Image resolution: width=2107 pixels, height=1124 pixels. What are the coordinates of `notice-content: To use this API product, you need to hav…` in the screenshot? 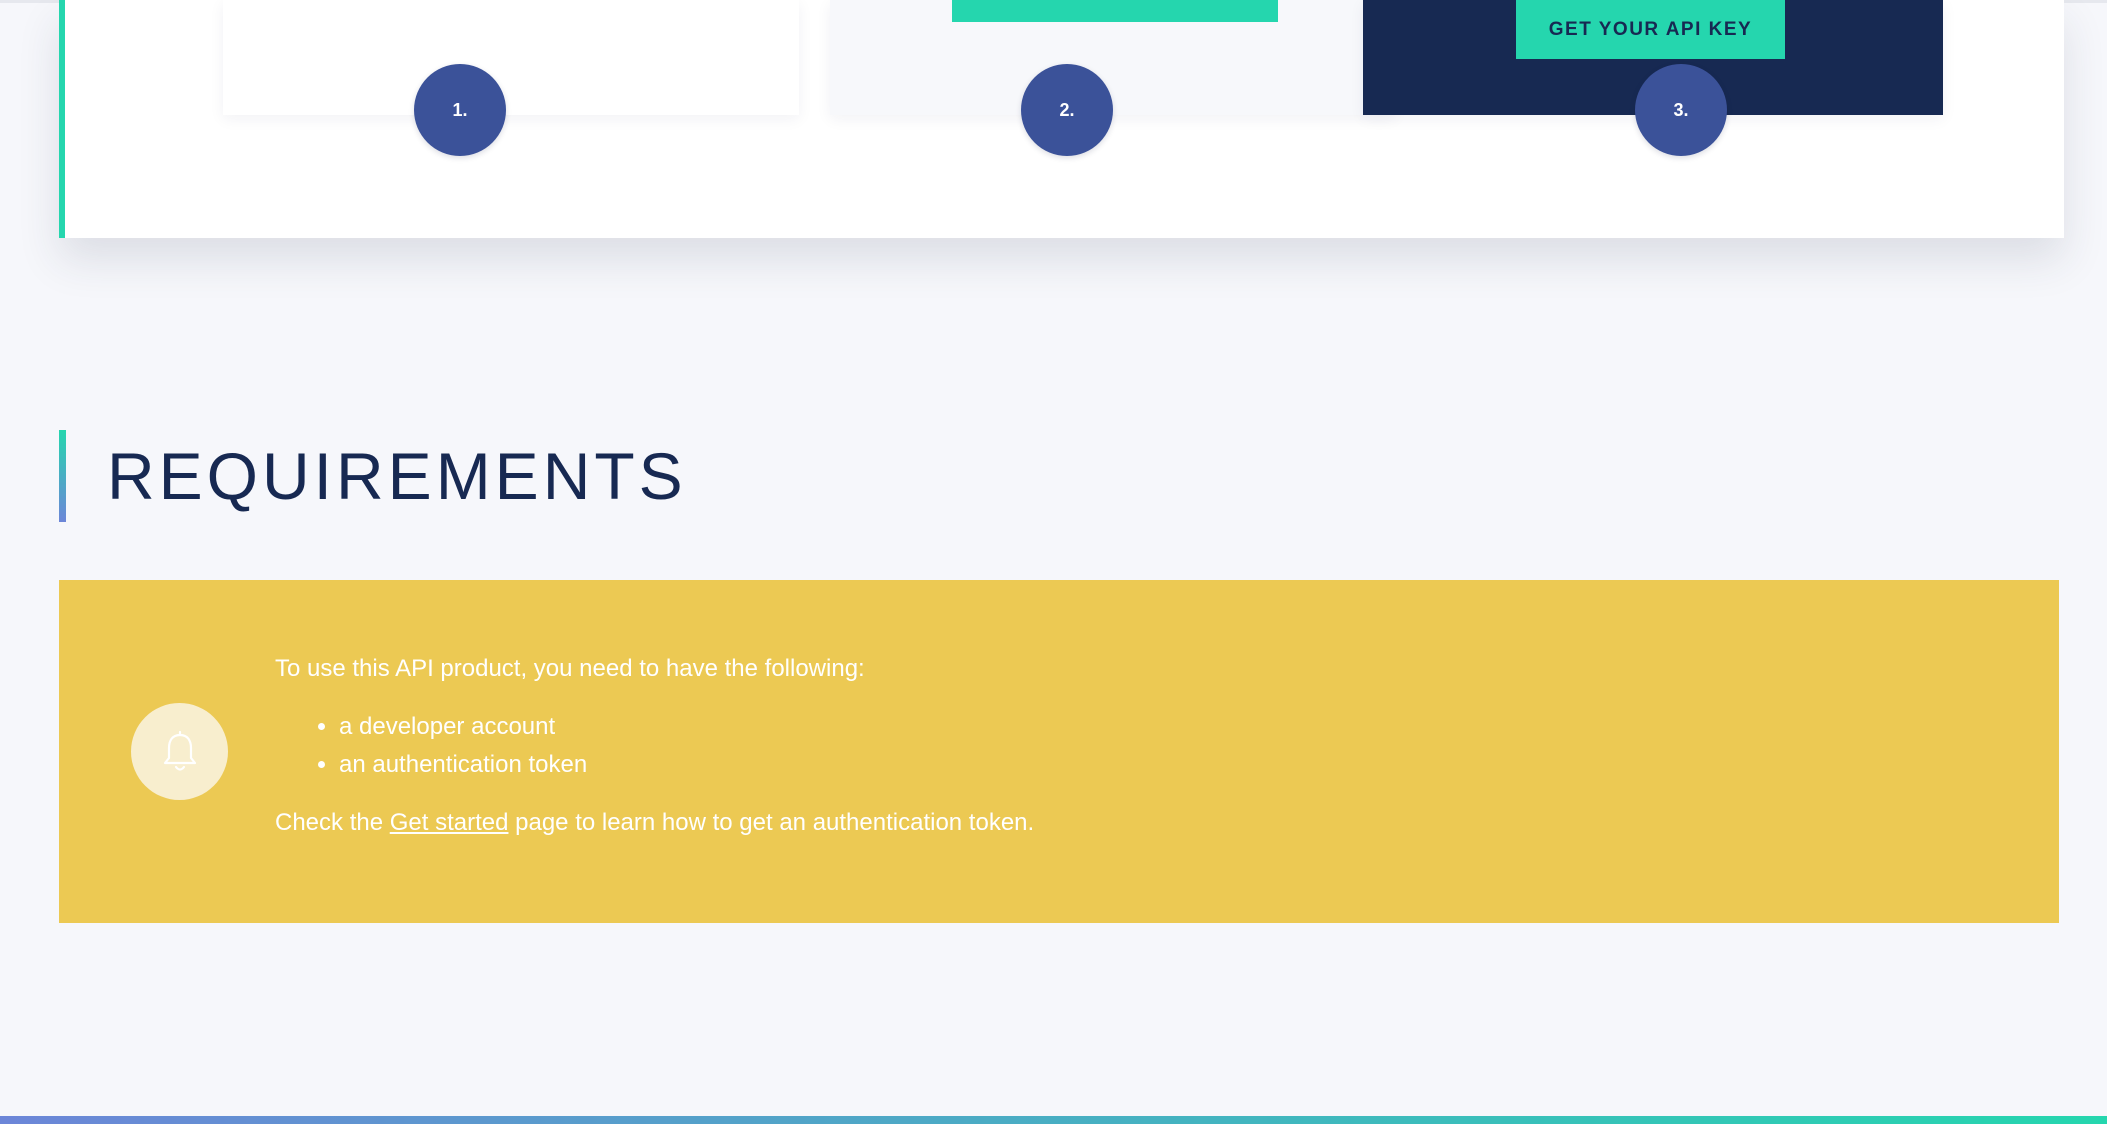 It's located at (1125, 746).